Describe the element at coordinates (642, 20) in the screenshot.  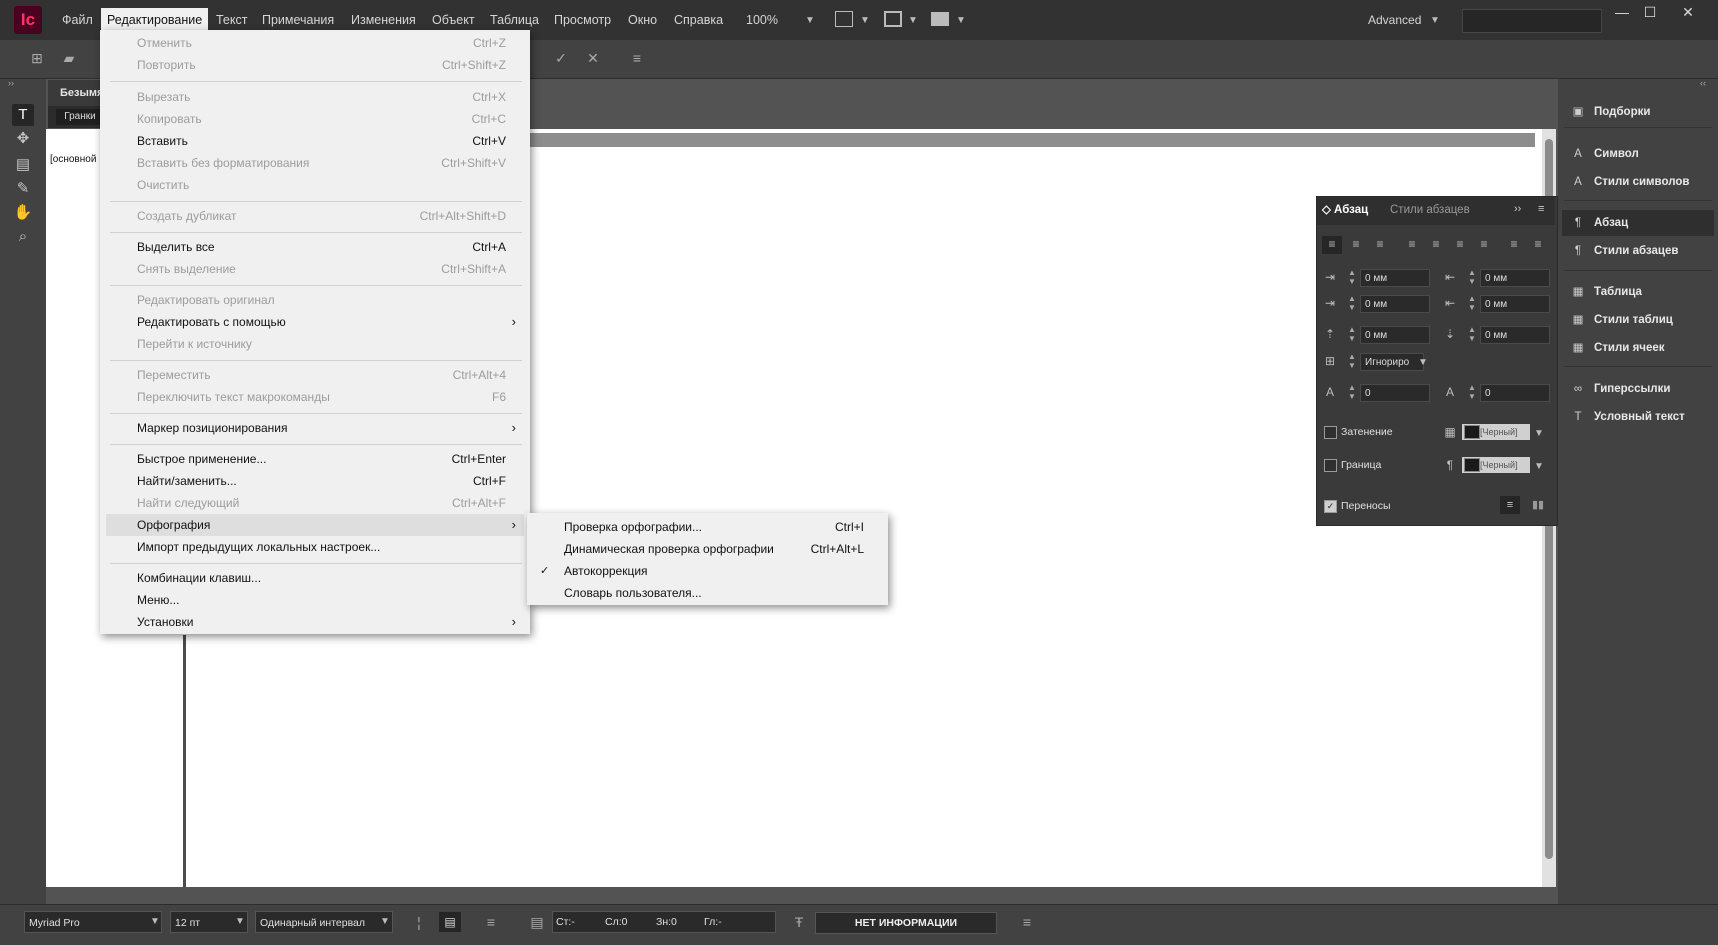
I see `menu-window: Окно` at that location.